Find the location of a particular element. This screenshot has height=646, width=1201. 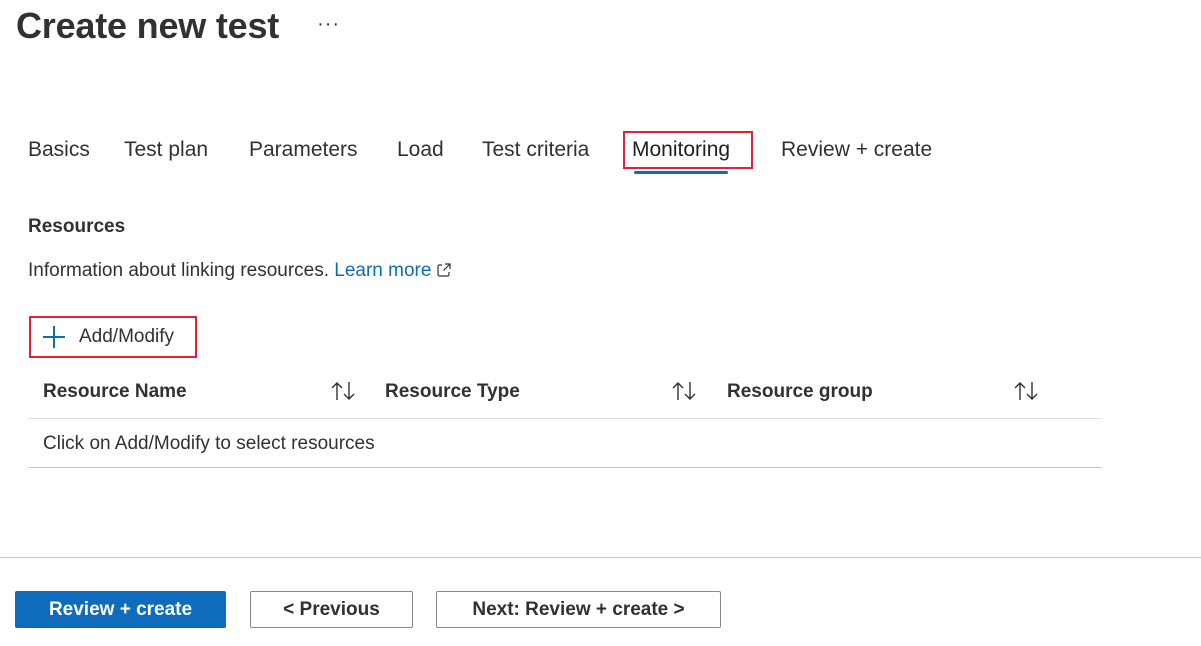

learn-more-label: Learn more is located at coordinates (383, 270).